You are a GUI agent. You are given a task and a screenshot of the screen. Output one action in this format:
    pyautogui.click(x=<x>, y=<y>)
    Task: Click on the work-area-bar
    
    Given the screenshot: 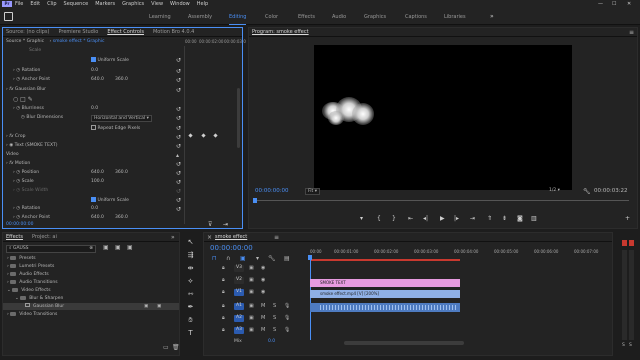 What is the action you would take?
    pyautogui.click(x=385, y=260)
    